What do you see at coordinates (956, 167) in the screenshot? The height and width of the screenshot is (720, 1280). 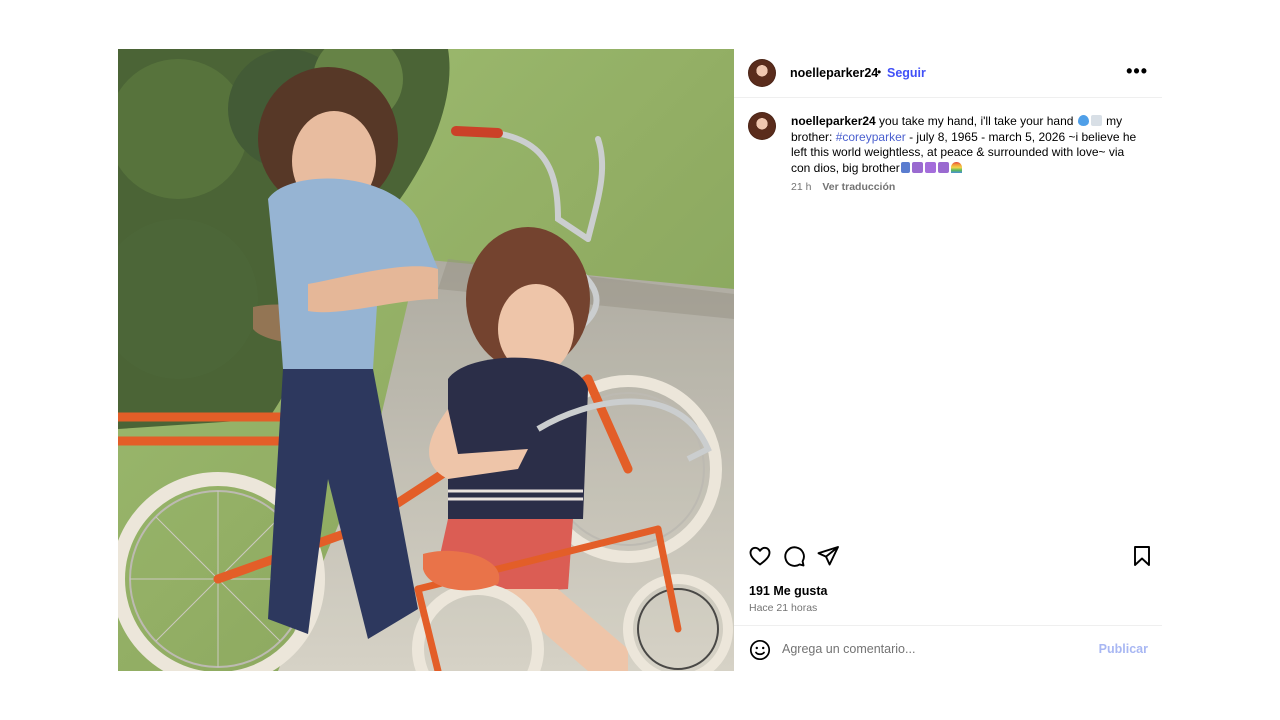 I see `rainbow-icon` at bounding box center [956, 167].